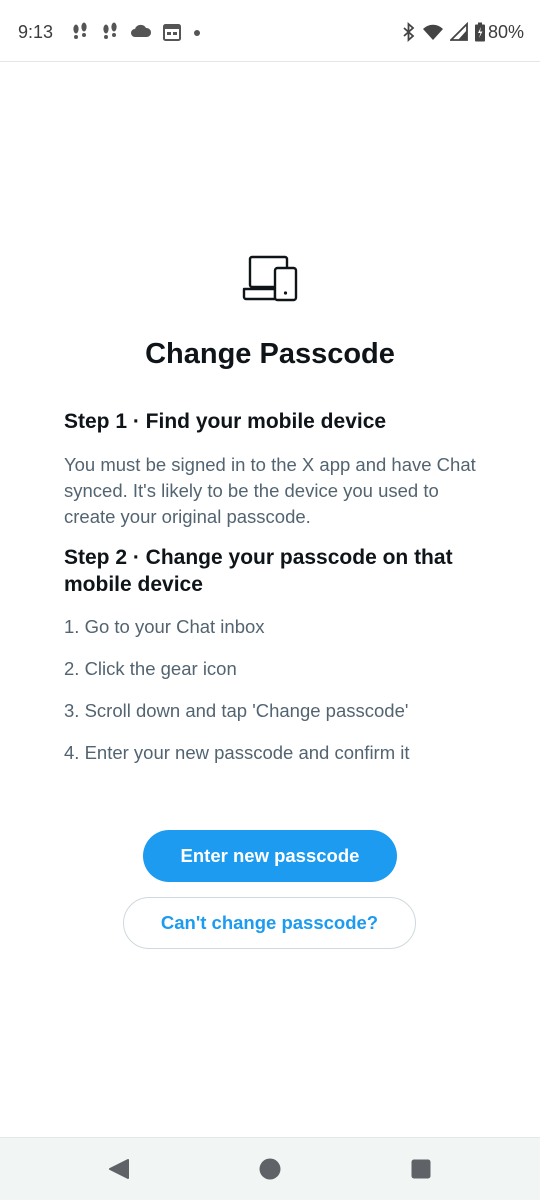 The image size is (540, 1200). Describe the element at coordinates (421, 1169) in the screenshot. I see `recents-icon` at that location.